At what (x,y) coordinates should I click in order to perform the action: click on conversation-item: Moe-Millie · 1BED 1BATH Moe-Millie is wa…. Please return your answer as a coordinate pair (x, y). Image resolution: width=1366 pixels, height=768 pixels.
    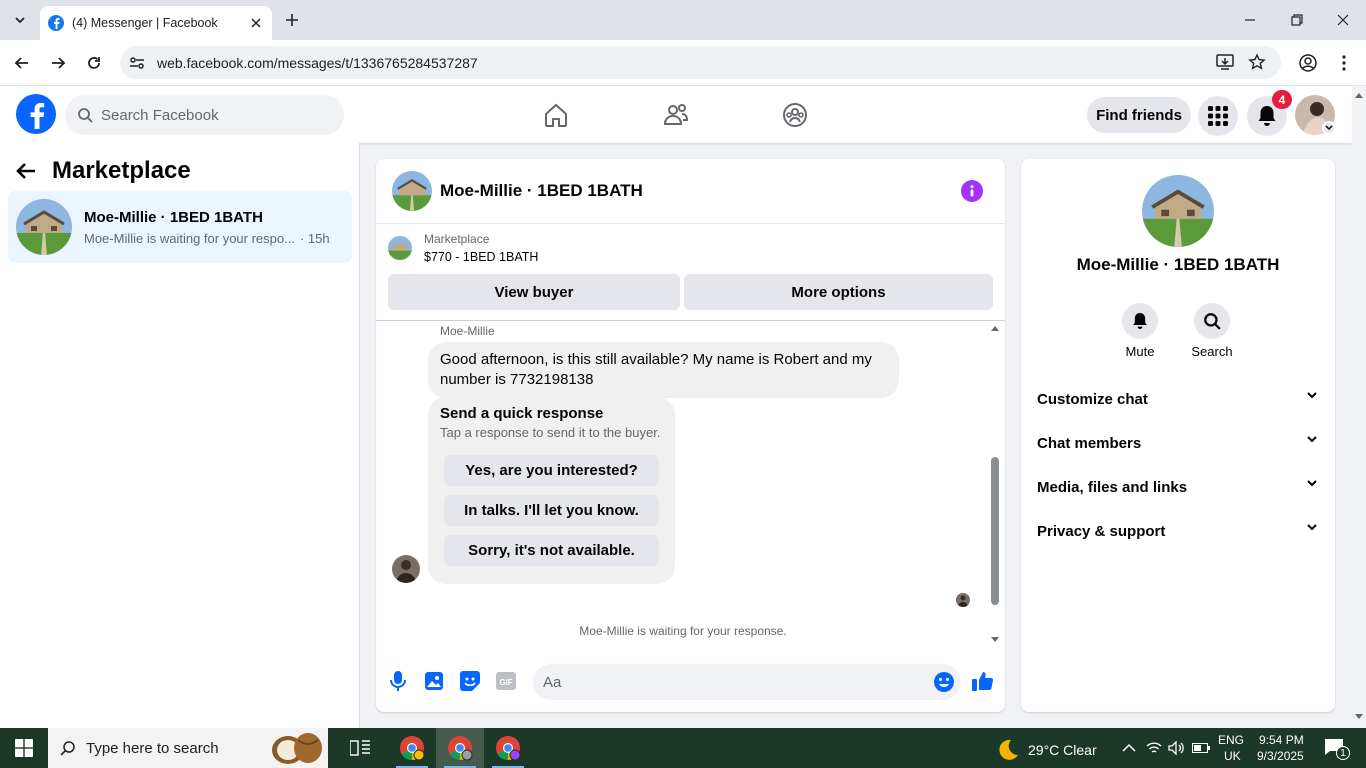
    Looking at the image, I should click on (180, 227).